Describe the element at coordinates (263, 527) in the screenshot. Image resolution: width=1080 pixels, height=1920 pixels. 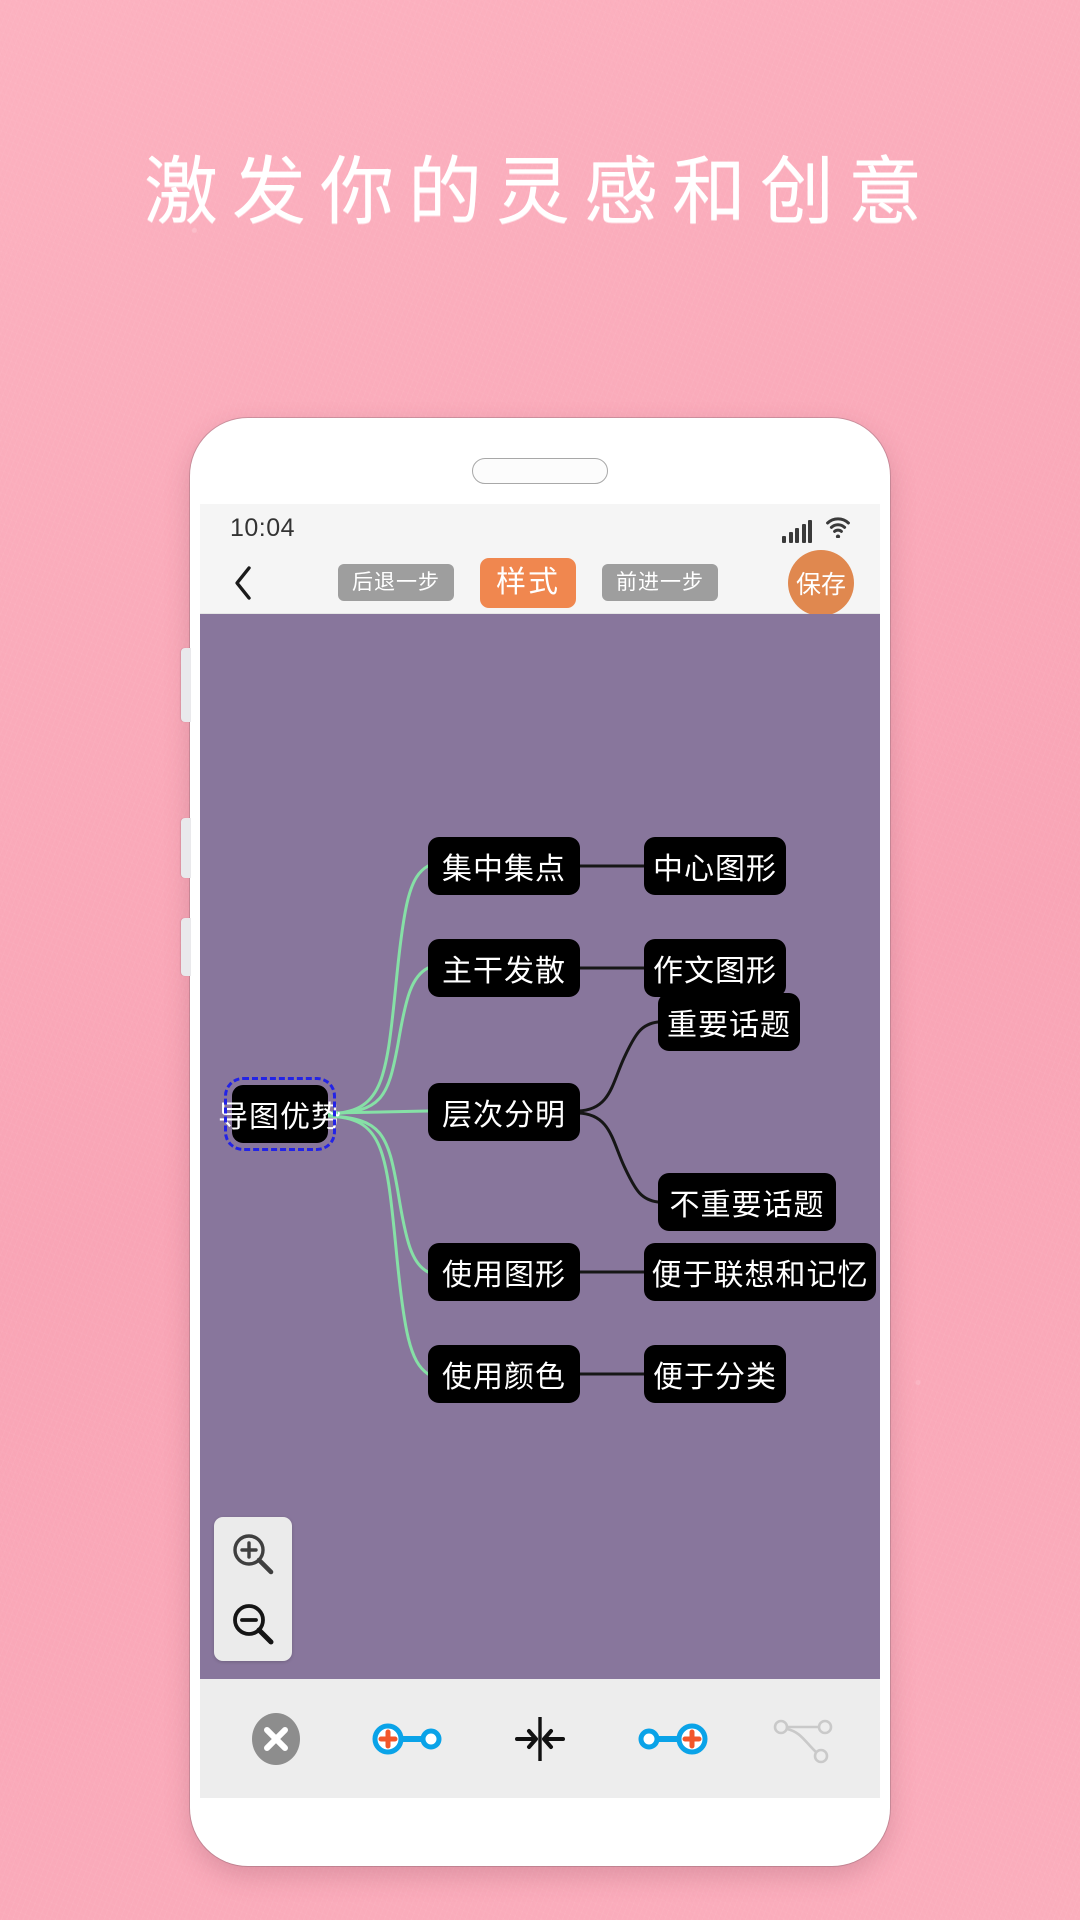
I see `status-time: 10:04` at that location.